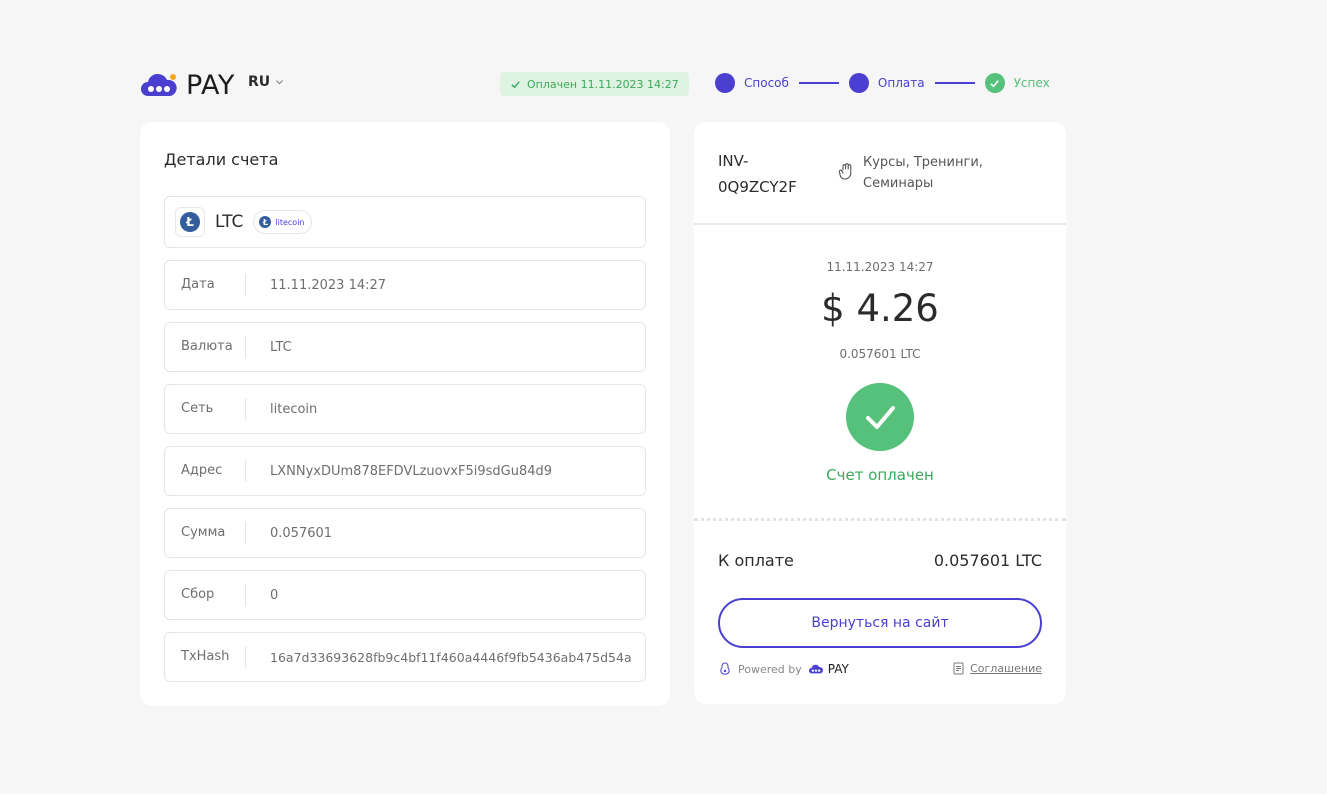 This screenshot has height=794, width=1327. What do you see at coordinates (1031, 83) in the screenshot?
I see `step-label: Успех` at bounding box center [1031, 83].